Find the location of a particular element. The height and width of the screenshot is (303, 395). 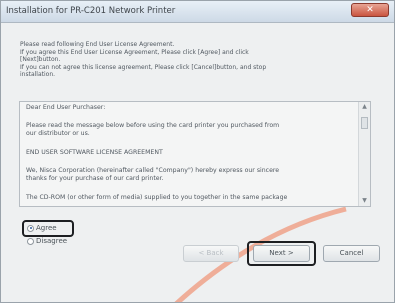

license-scrollbar: ▲ ▼ is located at coordinates (364, 154).